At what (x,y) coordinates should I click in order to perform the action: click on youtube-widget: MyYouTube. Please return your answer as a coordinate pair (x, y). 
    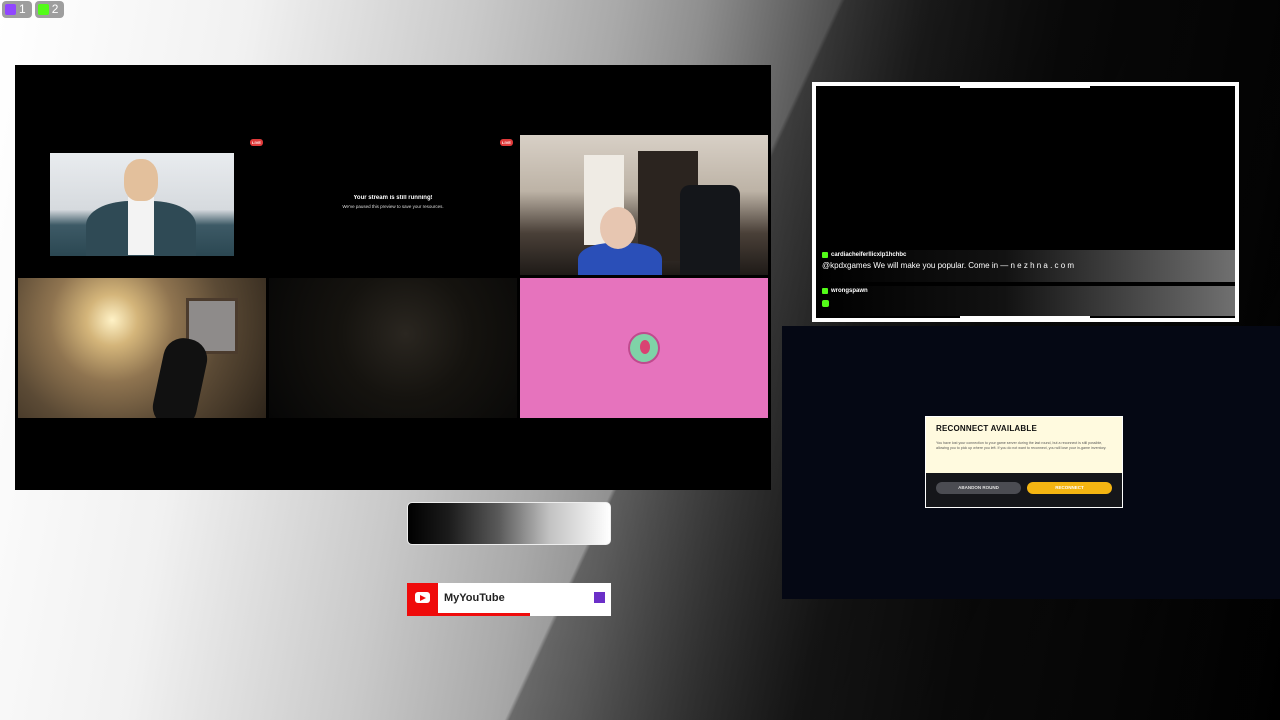
    Looking at the image, I should click on (509, 599).